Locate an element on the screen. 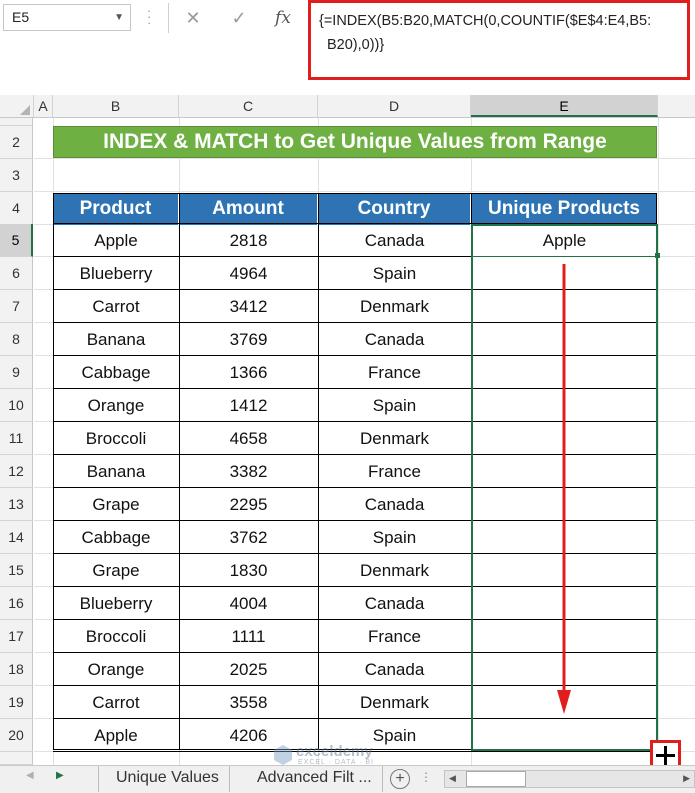 The width and height of the screenshot is (695, 793). tab-split-icon: ⋮ is located at coordinates (426, 777).